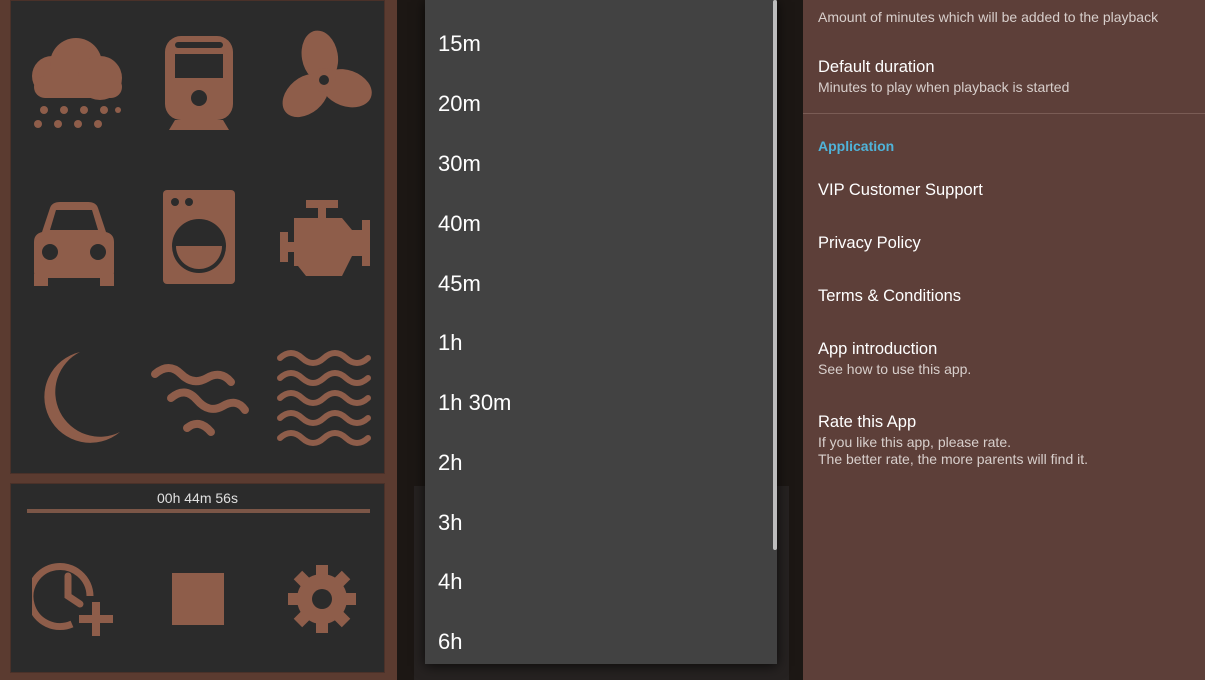 The height and width of the screenshot is (680, 1205). Describe the element at coordinates (890, 296) in the screenshot. I see `pref-terms-title: Terms & Conditions` at that location.